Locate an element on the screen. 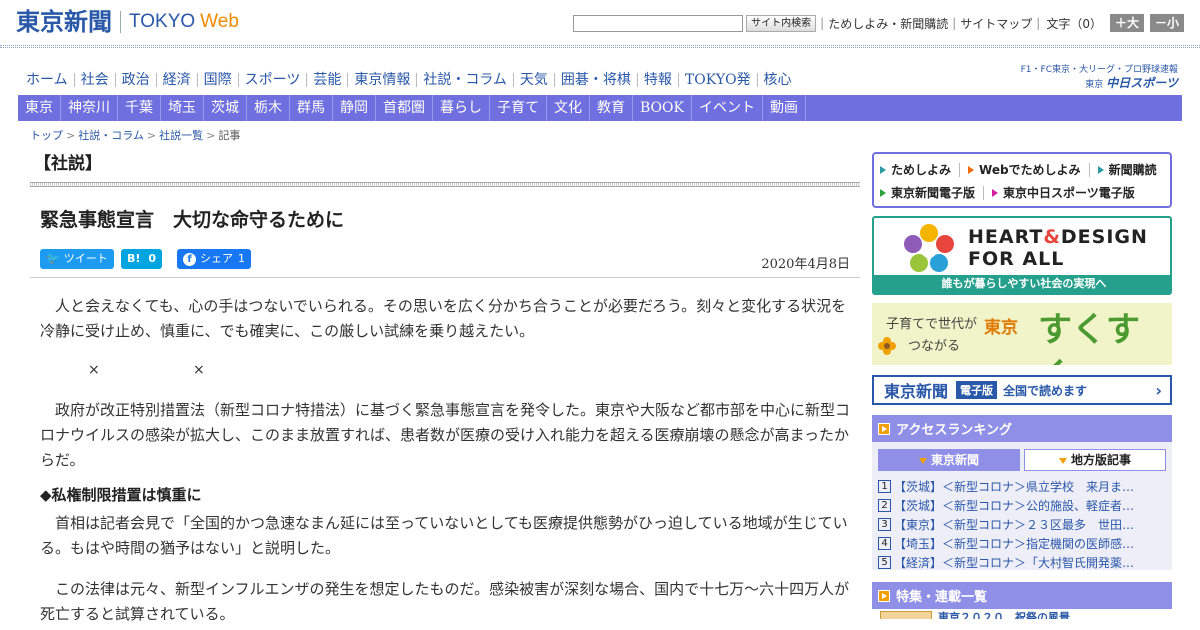 This screenshot has width=1200, height=630. region-tokyo: 東京 is located at coordinates (39, 108).